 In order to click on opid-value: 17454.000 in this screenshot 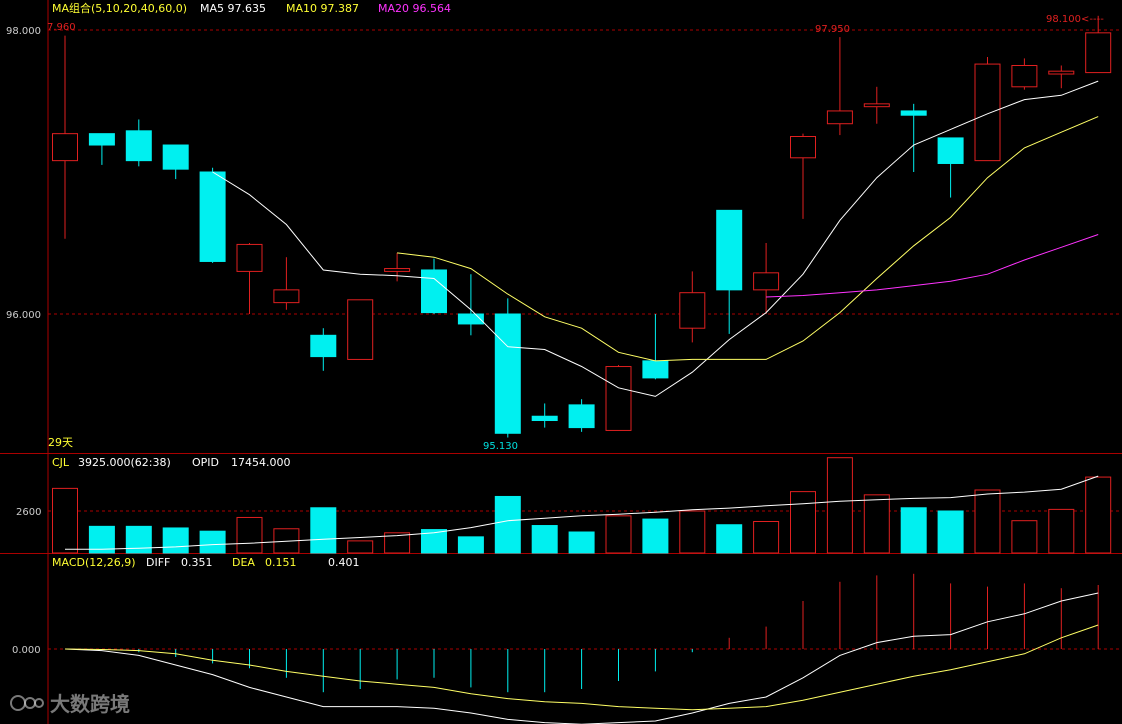, I will do `click(261, 462)`.